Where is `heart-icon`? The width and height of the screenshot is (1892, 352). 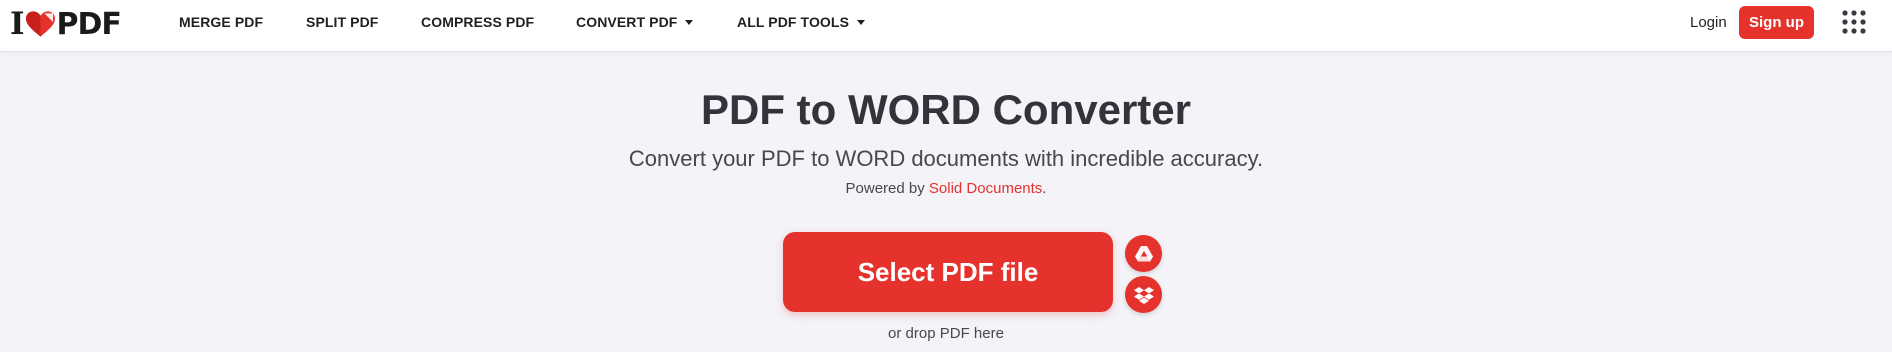
heart-icon is located at coordinates (40, 24).